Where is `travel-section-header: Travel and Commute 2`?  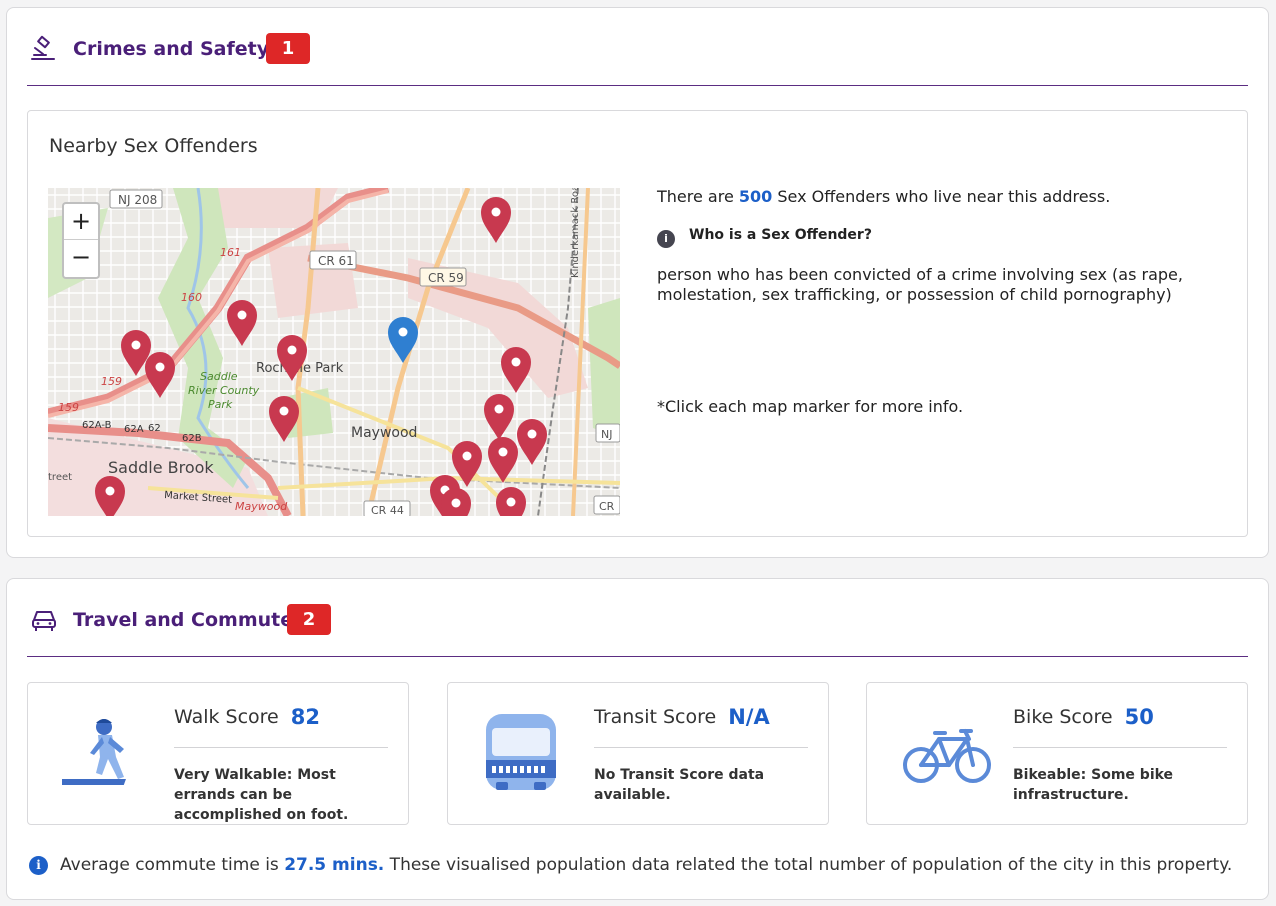 travel-section-header: Travel and Commute 2 is located at coordinates (637, 630).